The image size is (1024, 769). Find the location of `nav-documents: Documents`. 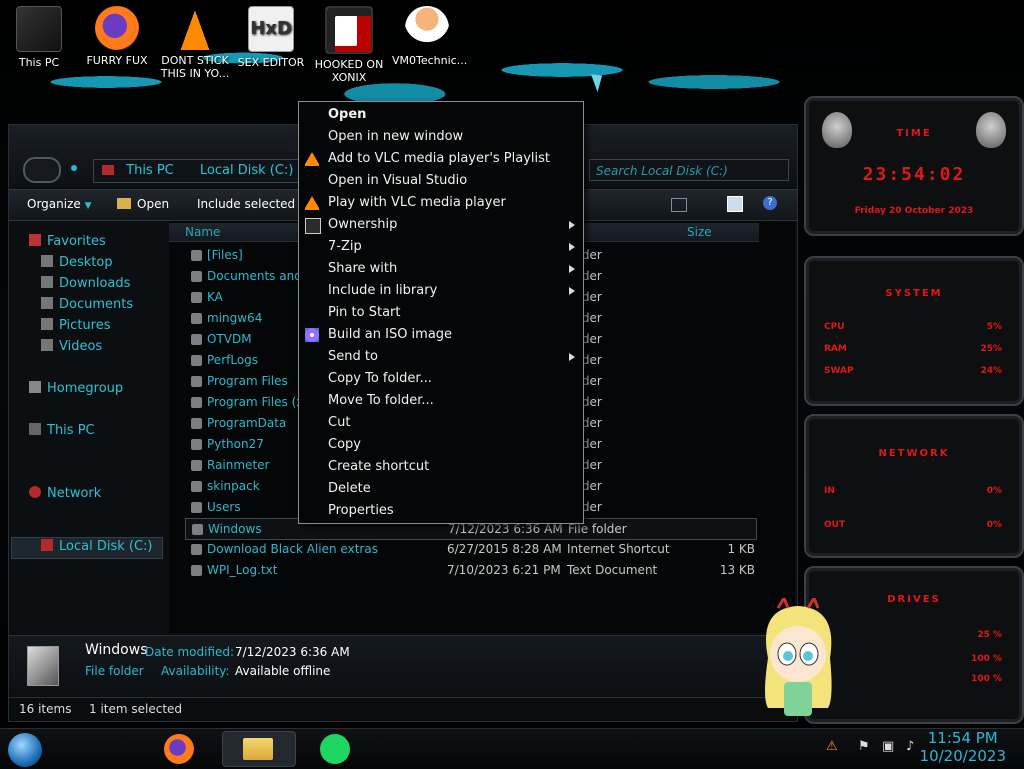

nav-documents: Documents is located at coordinates (87, 305).